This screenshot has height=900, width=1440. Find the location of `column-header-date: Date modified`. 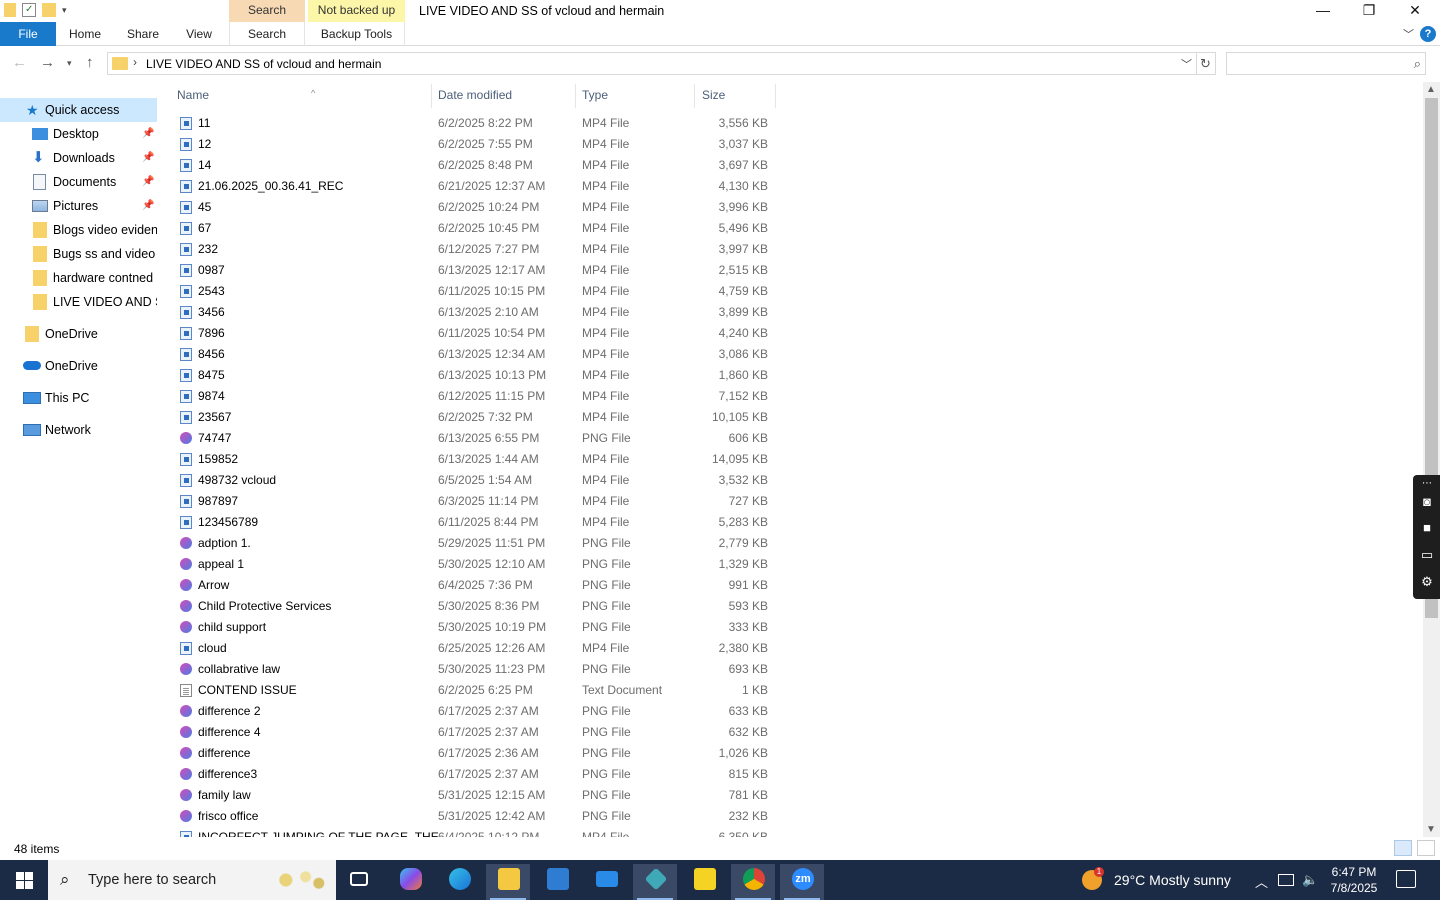

column-header-date: Date modified is located at coordinates (503, 95).